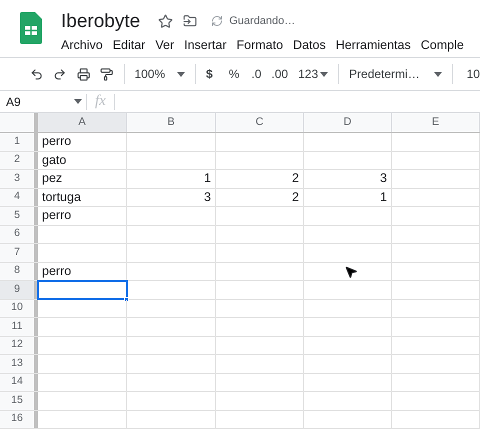  Describe the element at coordinates (313, 74) in the screenshot. I see `number-format-dropdown: 123` at that location.